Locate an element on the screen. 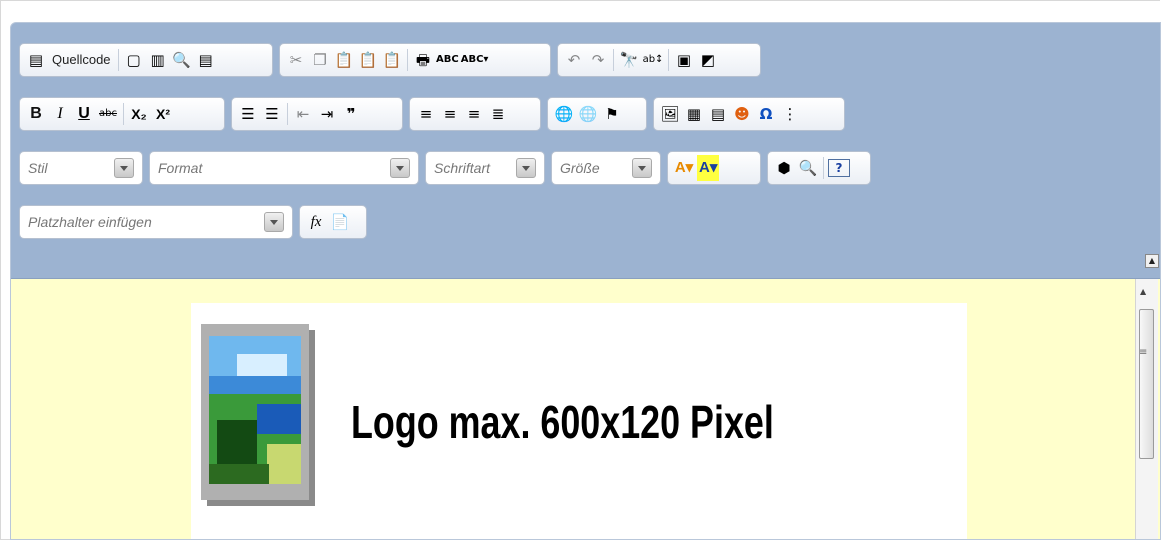 The width and height of the screenshot is (1161, 540). smiley-icon: ☻ is located at coordinates (742, 114).